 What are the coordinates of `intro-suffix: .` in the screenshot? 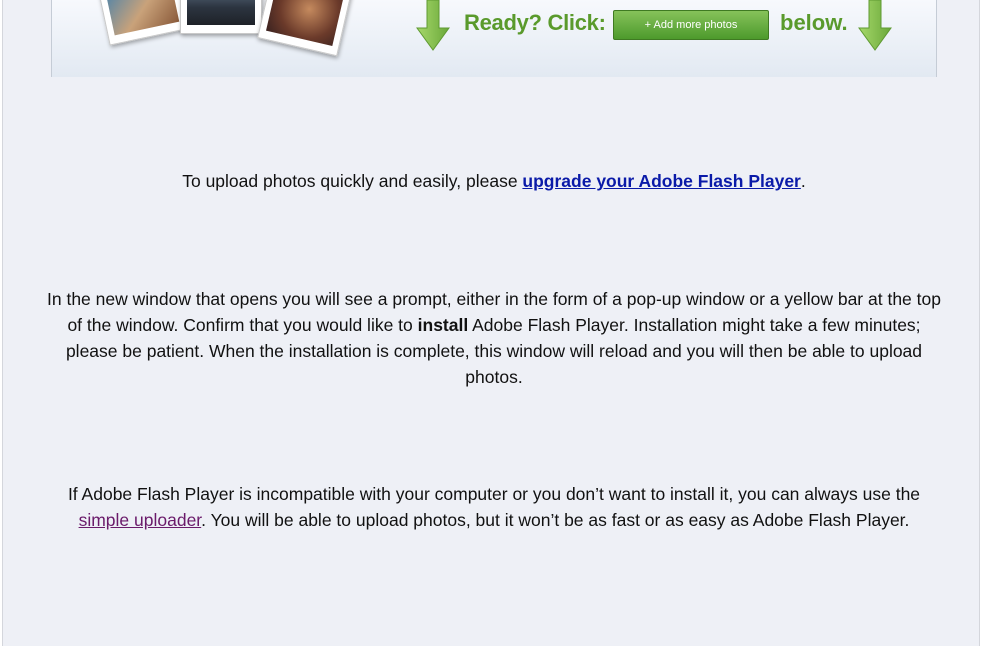 It's located at (803, 181).